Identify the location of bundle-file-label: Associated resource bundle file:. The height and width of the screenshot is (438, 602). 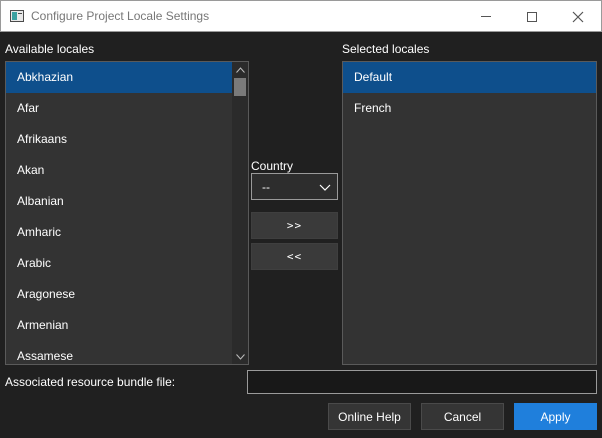
(90, 382).